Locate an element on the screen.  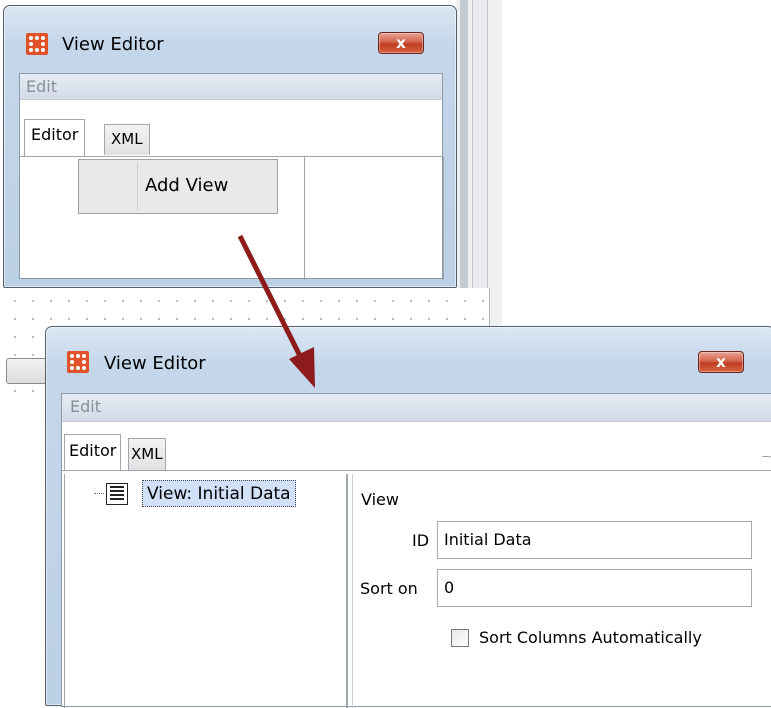
arrow-head-icon is located at coordinates (302, 367).